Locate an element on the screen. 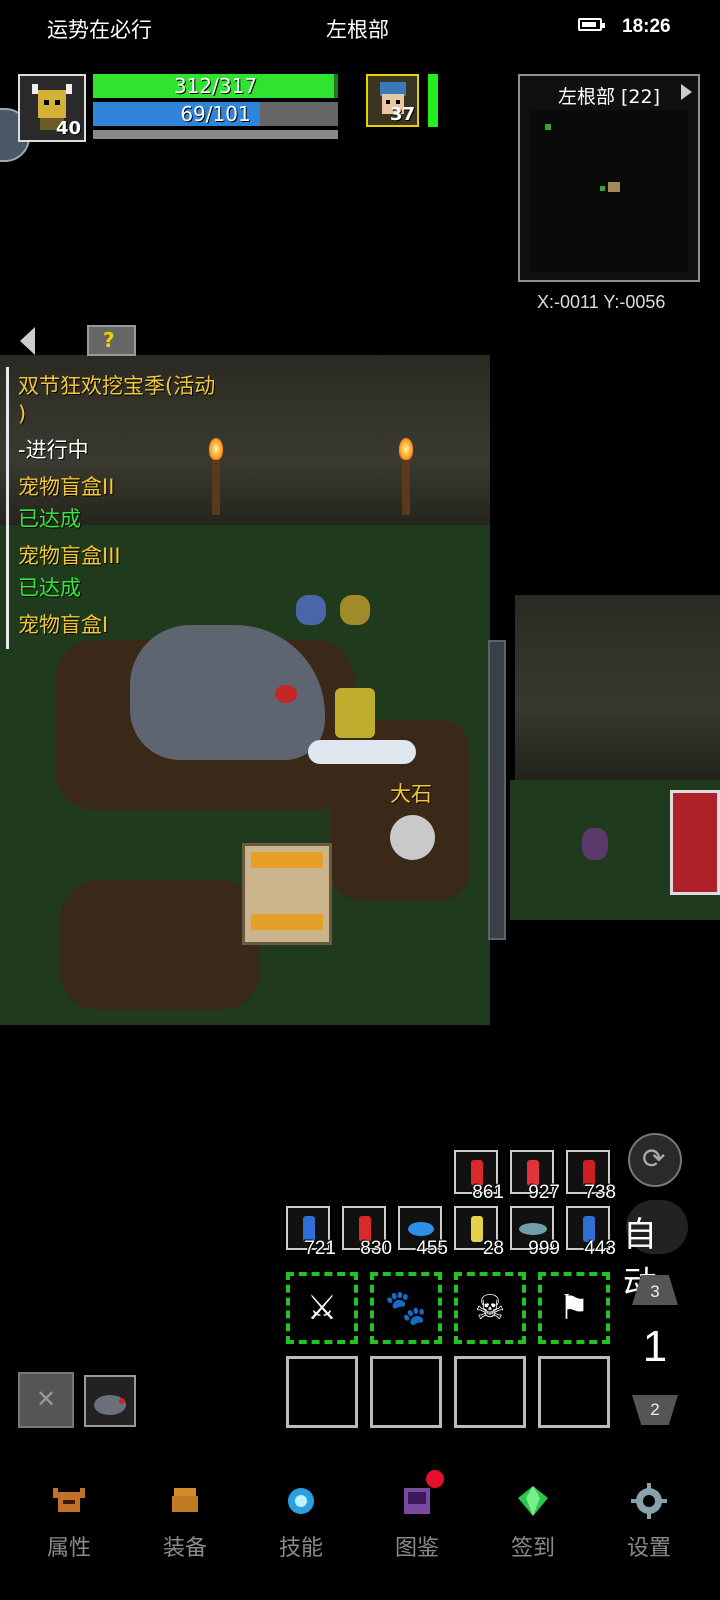  player-marker-icon is located at coordinates (548, 127).